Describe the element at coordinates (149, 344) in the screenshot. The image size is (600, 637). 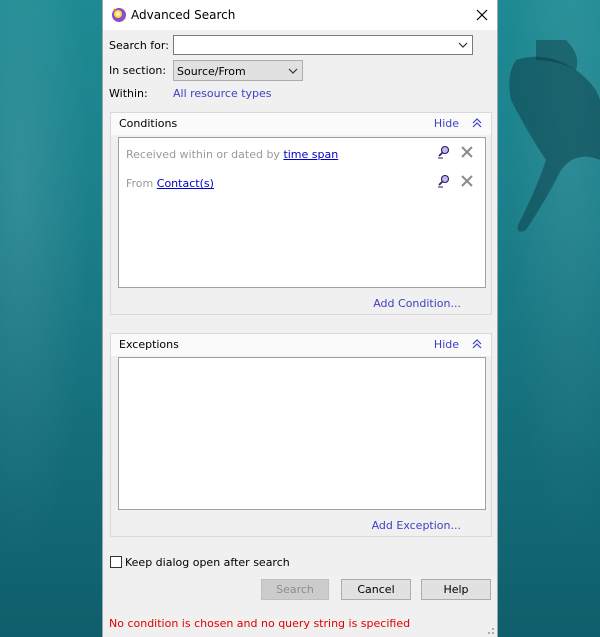
I see `exceptions-title: Exceptions` at that location.